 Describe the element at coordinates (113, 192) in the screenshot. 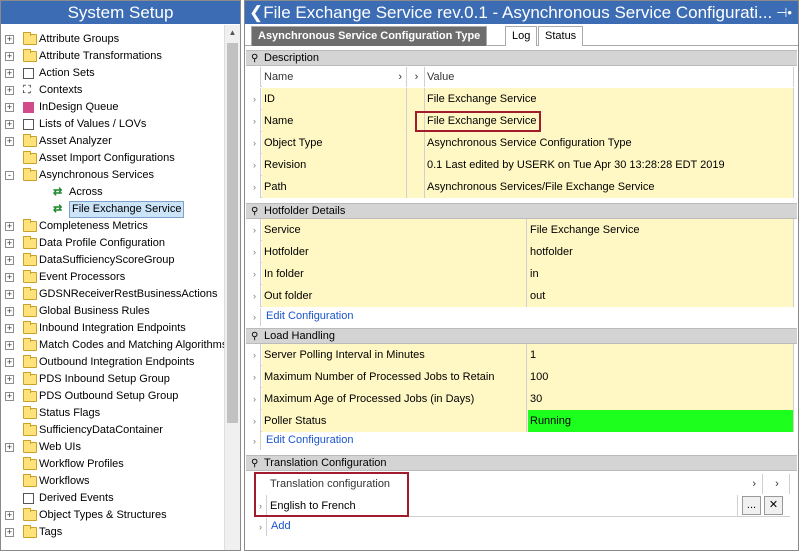

I see `tree-item: ⇄ Across` at that location.